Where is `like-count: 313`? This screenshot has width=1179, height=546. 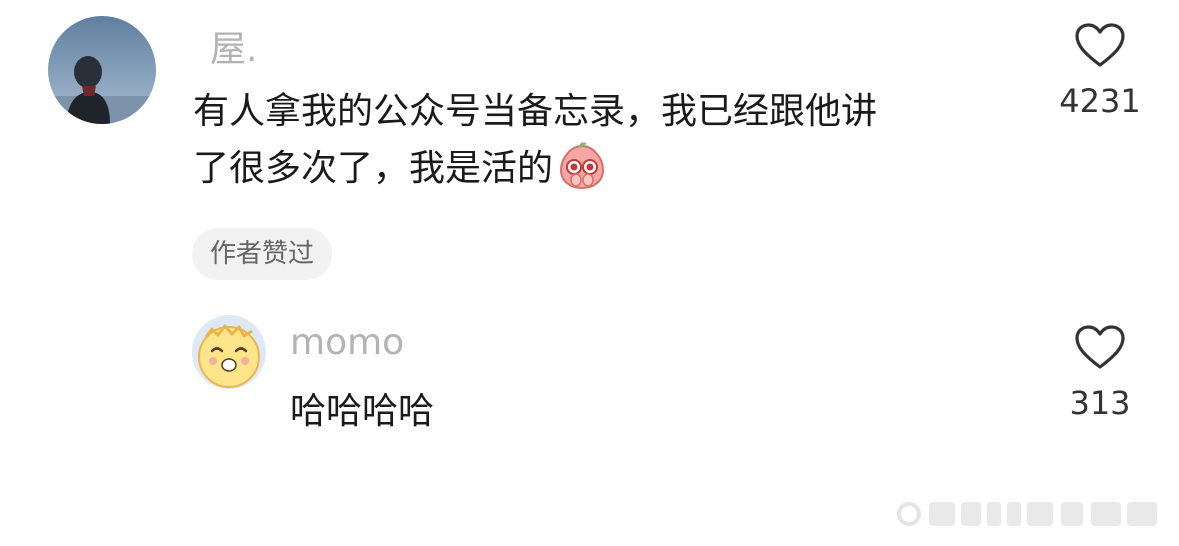
like-count: 313 is located at coordinates (1100, 403).